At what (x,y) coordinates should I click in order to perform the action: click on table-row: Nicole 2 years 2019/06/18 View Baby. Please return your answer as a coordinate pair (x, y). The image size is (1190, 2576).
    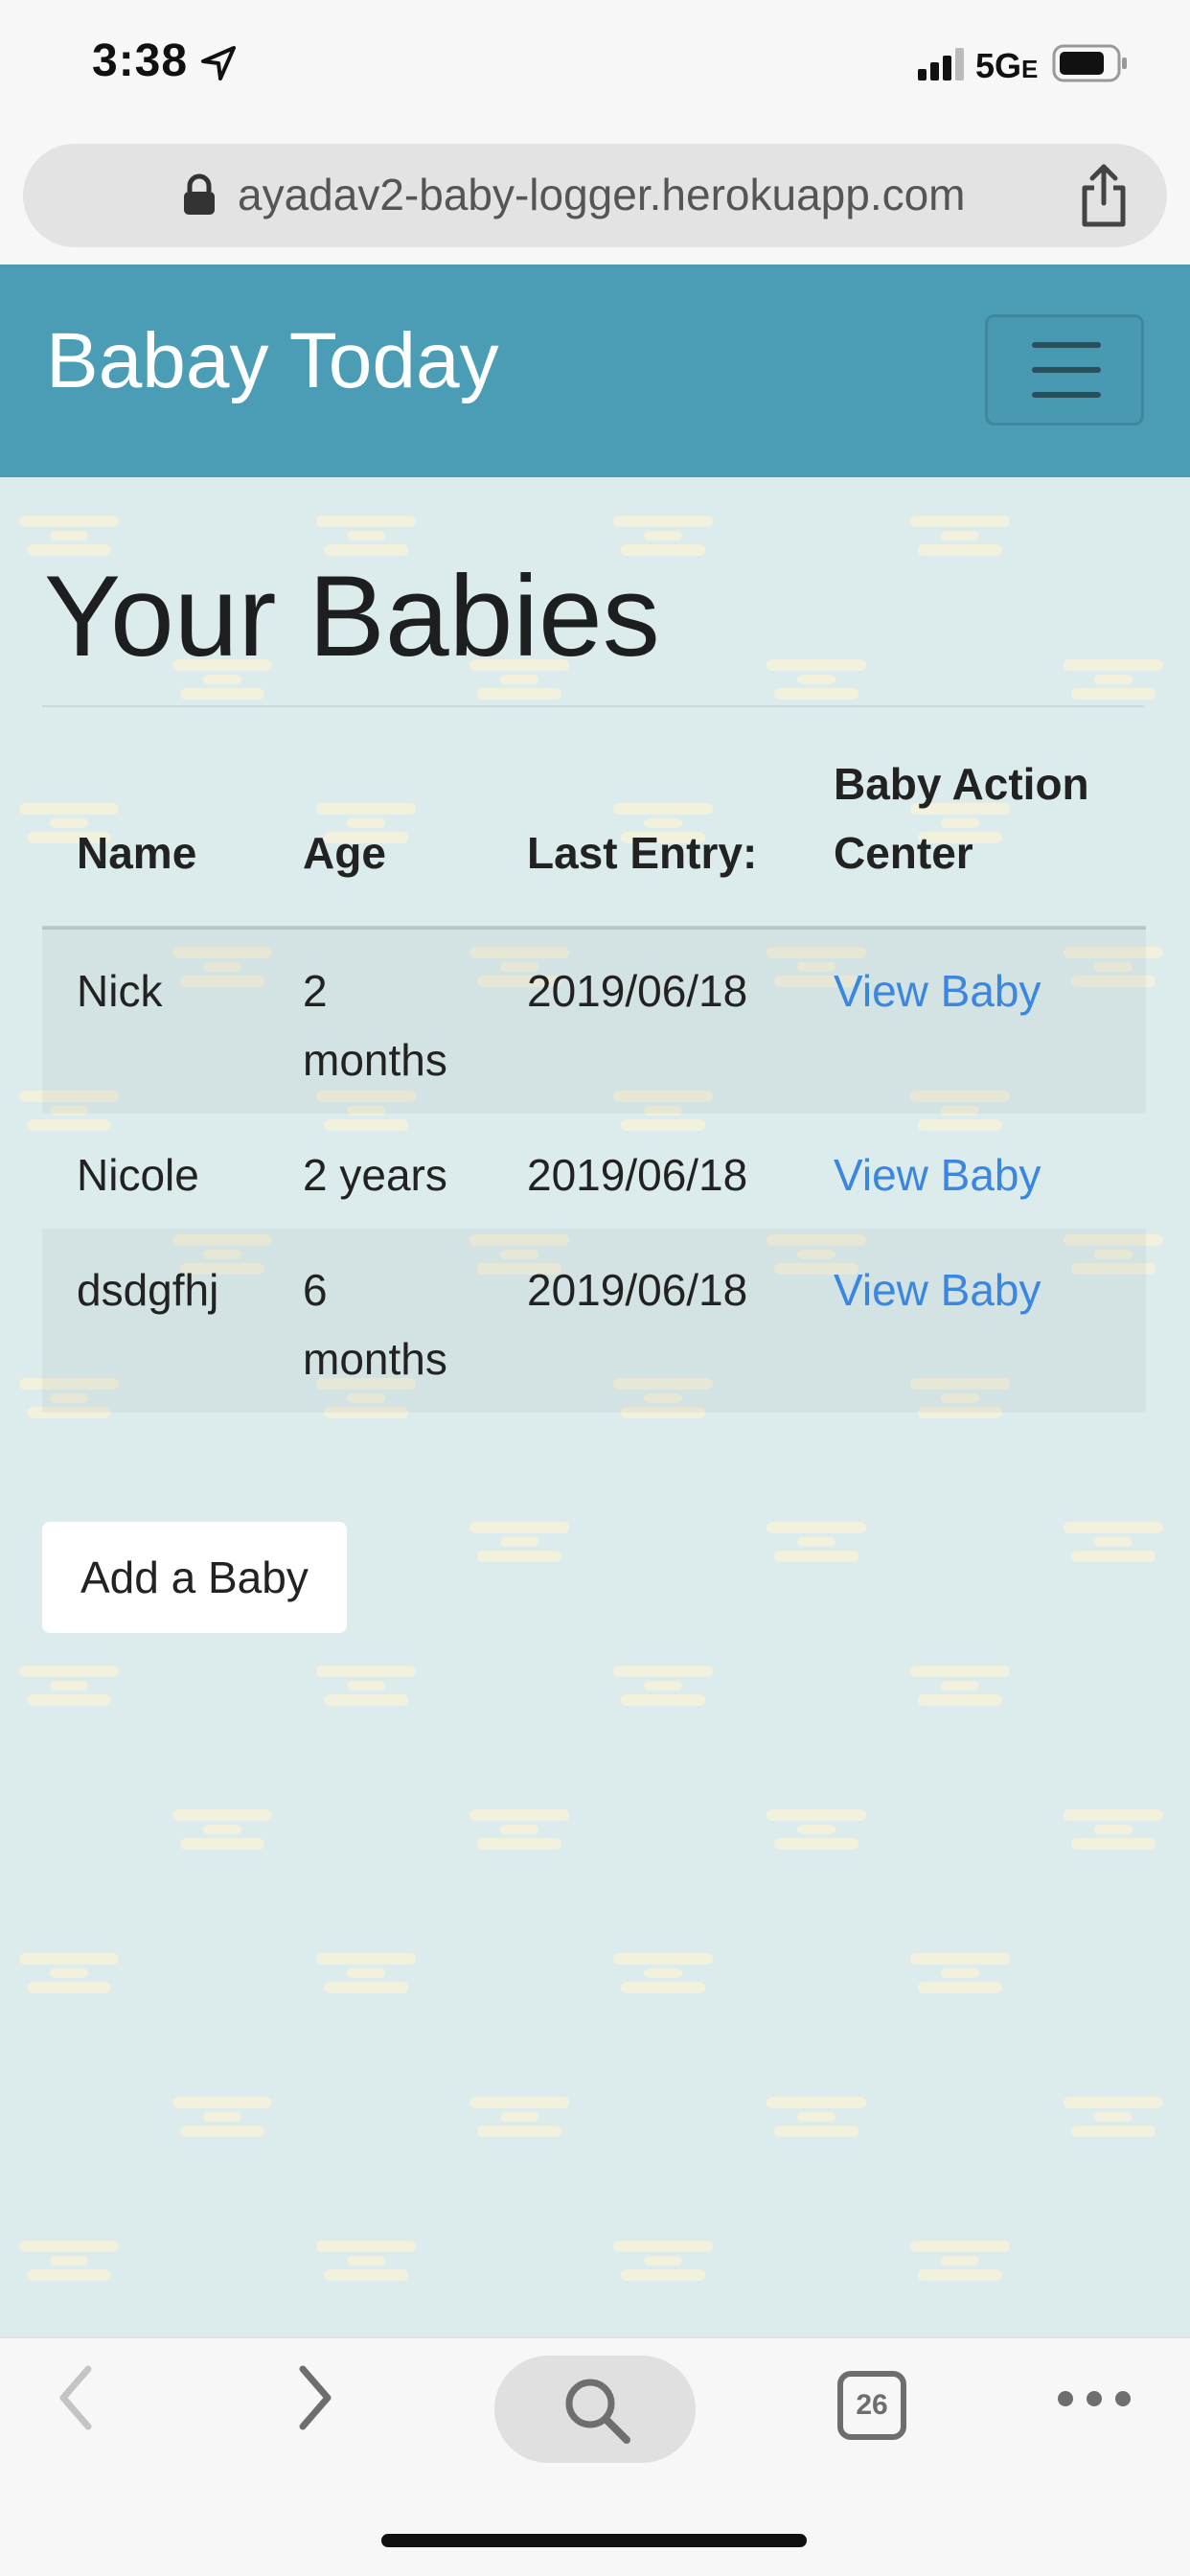
    Looking at the image, I should click on (594, 1171).